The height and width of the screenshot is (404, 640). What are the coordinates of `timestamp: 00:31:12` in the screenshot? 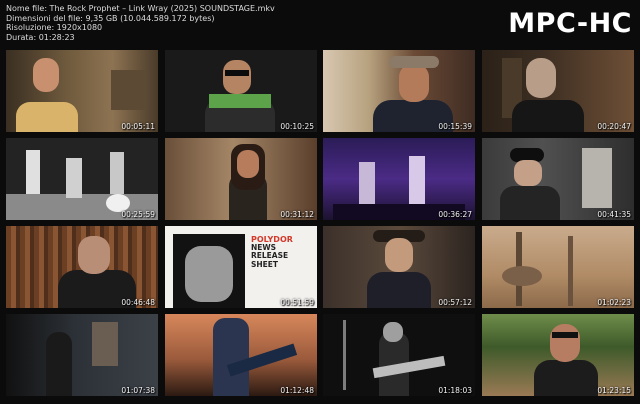 It's located at (297, 214).